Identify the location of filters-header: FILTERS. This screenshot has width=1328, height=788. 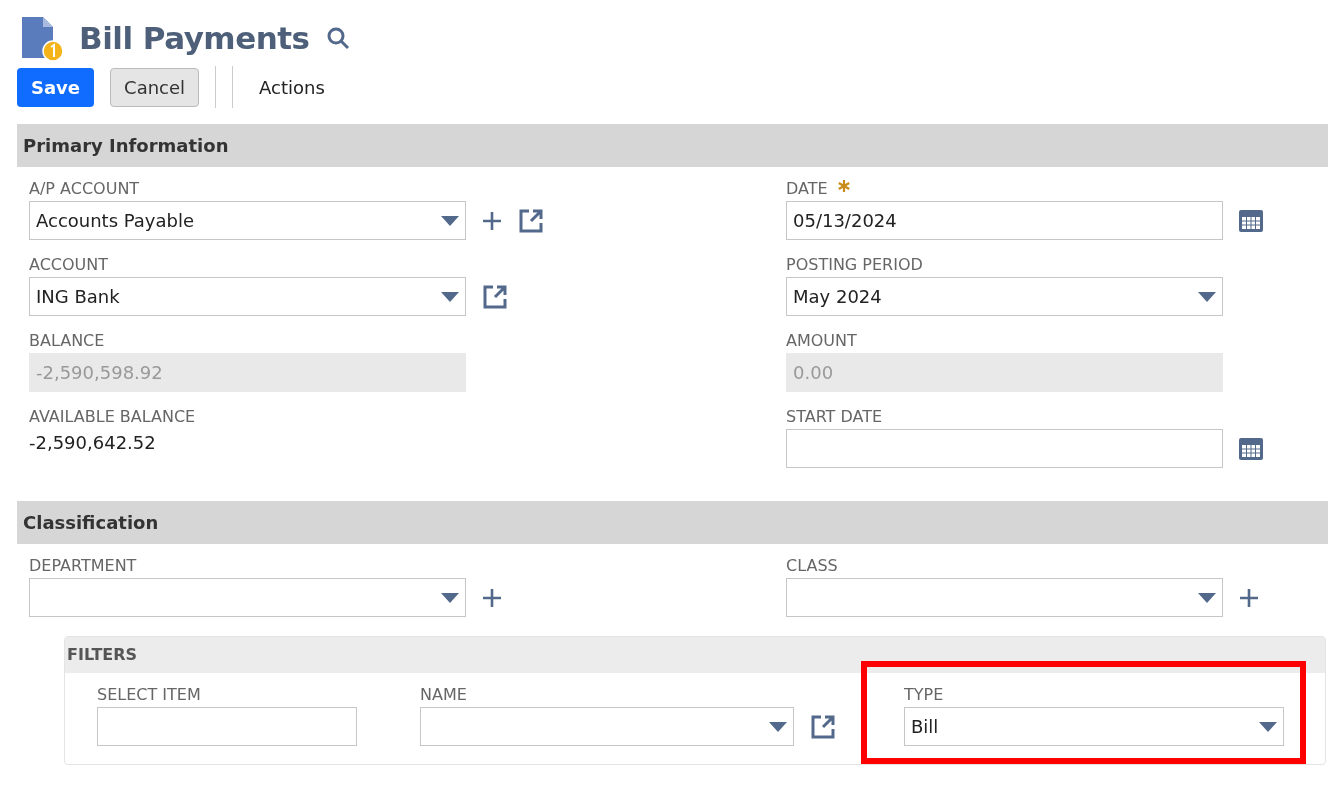
(695, 655).